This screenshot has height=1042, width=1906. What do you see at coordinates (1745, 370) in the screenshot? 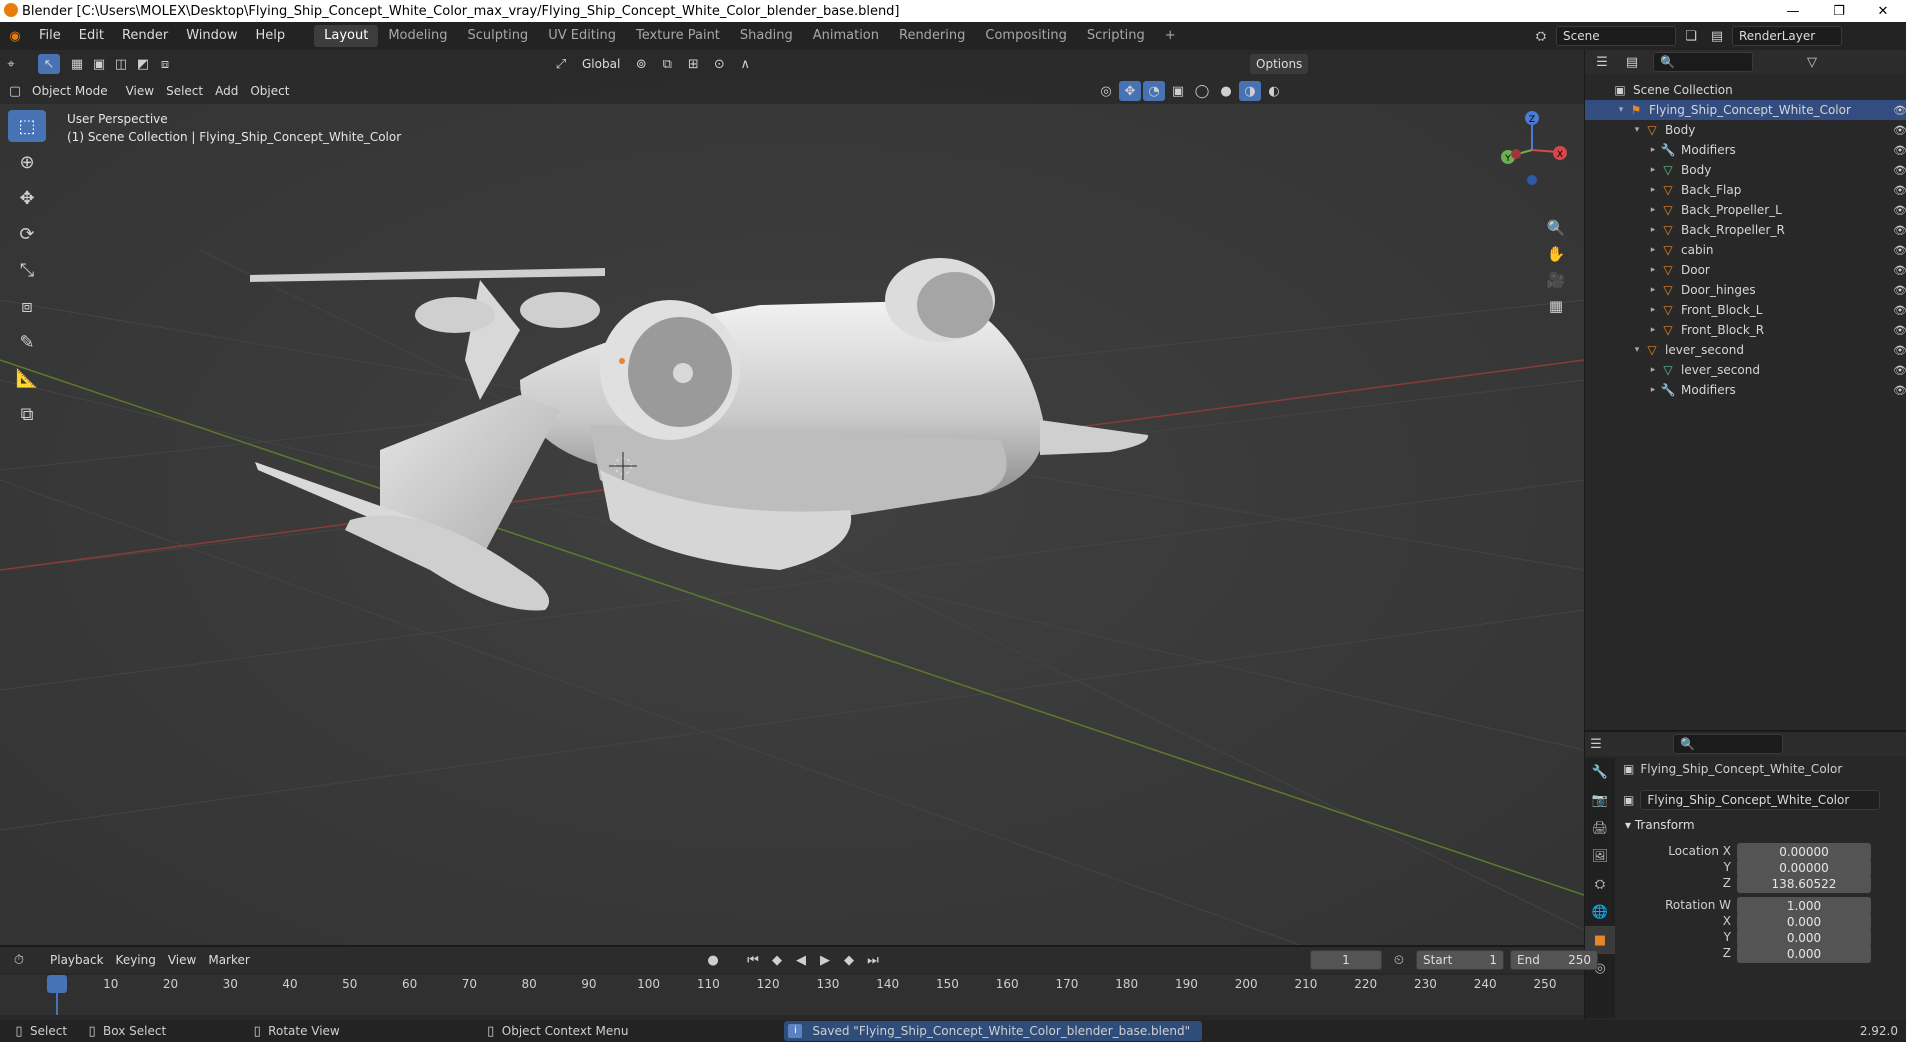
I see `outliner-row: ▸ ▽ lever_second 👁` at bounding box center [1745, 370].